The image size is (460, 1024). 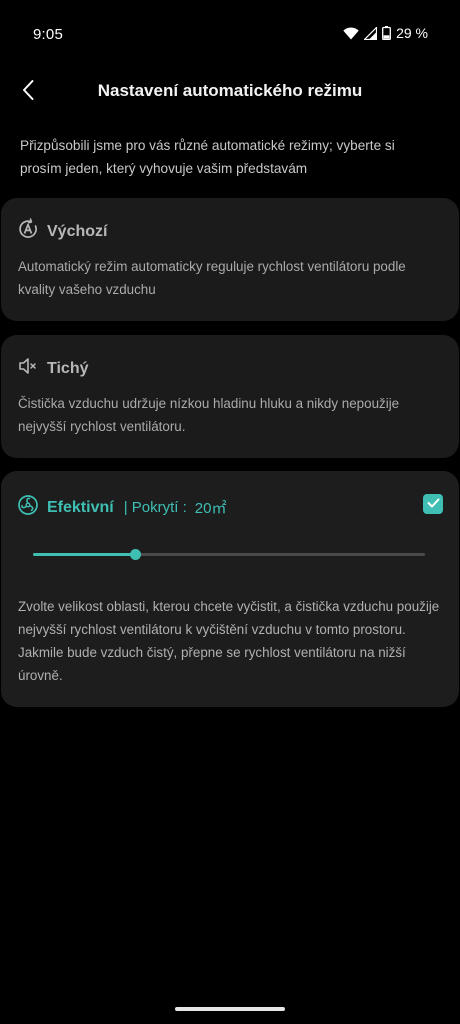 What do you see at coordinates (121, 507) in the screenshot?
I see `mode-card-header: Efektivní | Pokrytí : 20㎡` at bounding box center [121, 507].